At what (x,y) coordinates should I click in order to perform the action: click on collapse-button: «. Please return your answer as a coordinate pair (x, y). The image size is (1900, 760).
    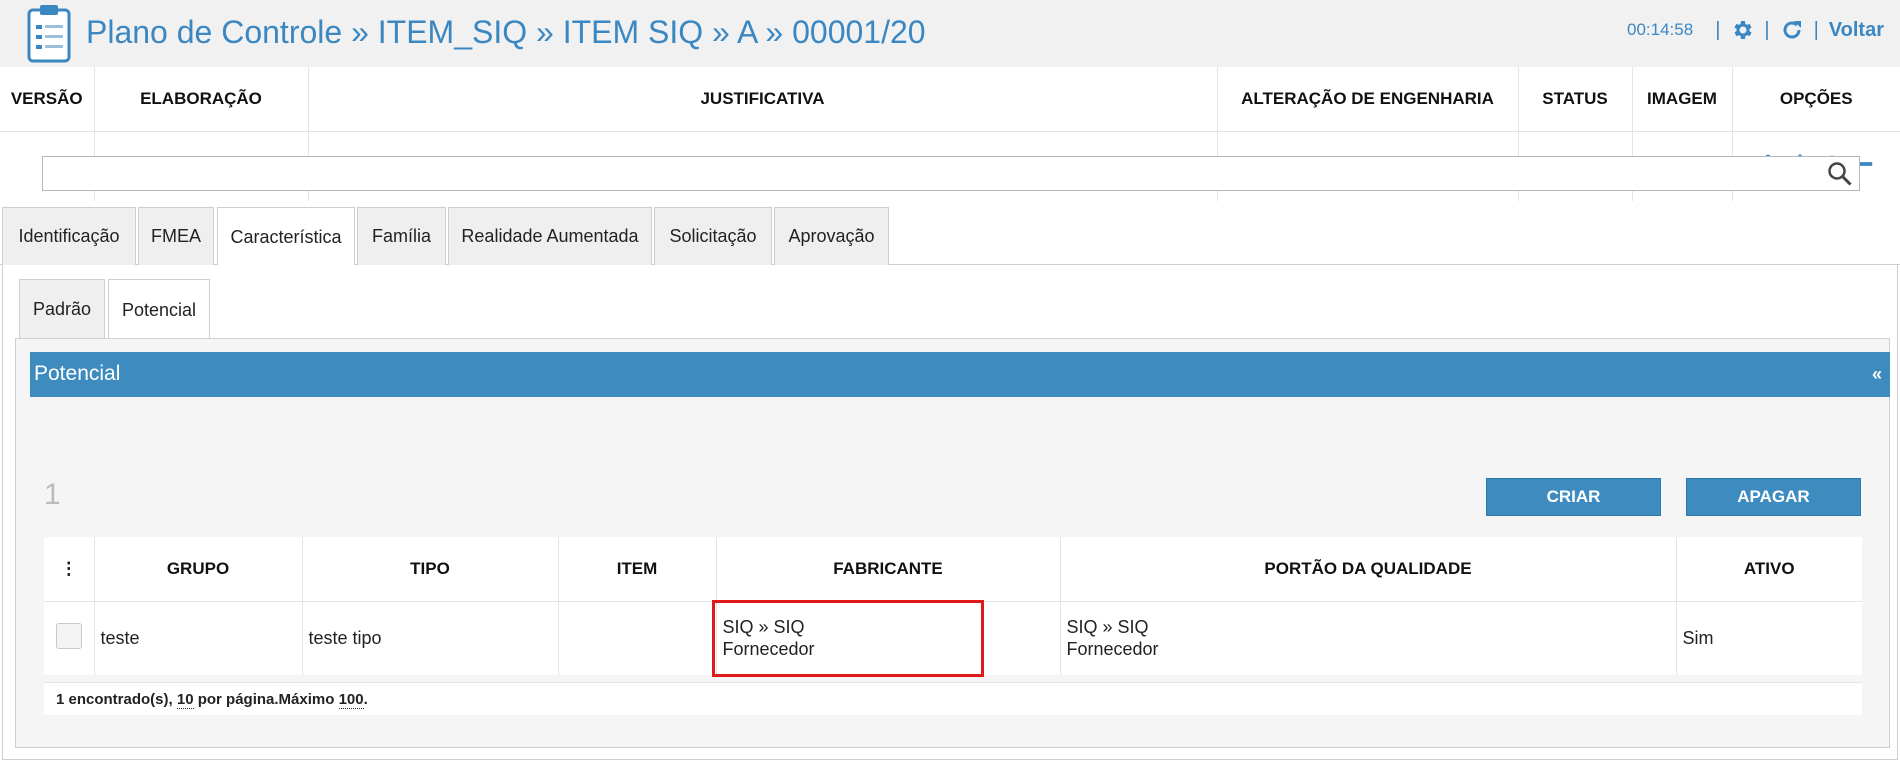
    Looking at the image, I should click on (1877, 374).